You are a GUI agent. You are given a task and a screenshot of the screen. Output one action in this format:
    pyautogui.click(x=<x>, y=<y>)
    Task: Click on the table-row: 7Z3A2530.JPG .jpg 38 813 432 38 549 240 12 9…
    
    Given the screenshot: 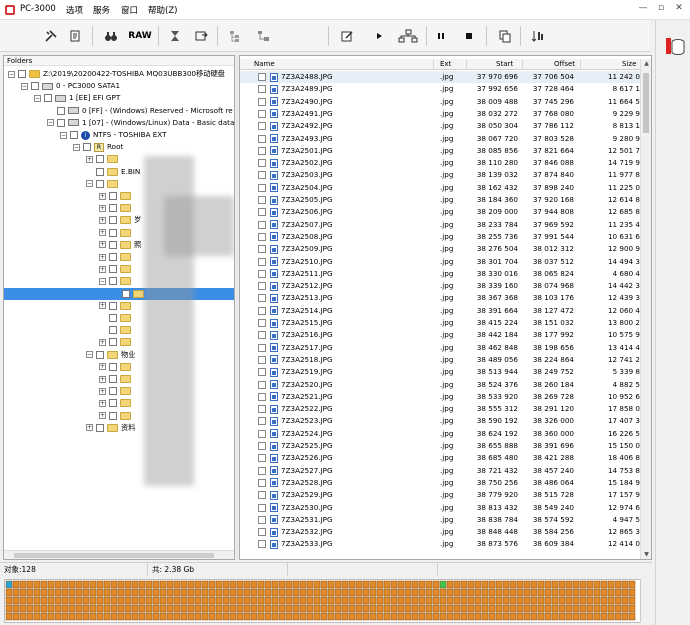 What is the action you would take?
    pyautogui.click(x=440, y=508)
    